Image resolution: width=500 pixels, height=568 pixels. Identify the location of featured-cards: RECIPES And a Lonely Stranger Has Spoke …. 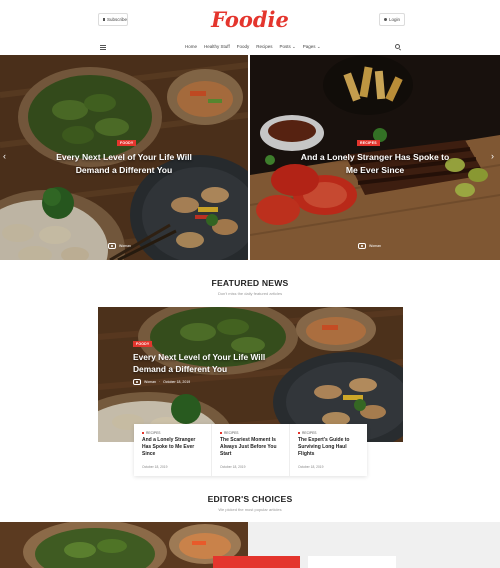
(250, 450).